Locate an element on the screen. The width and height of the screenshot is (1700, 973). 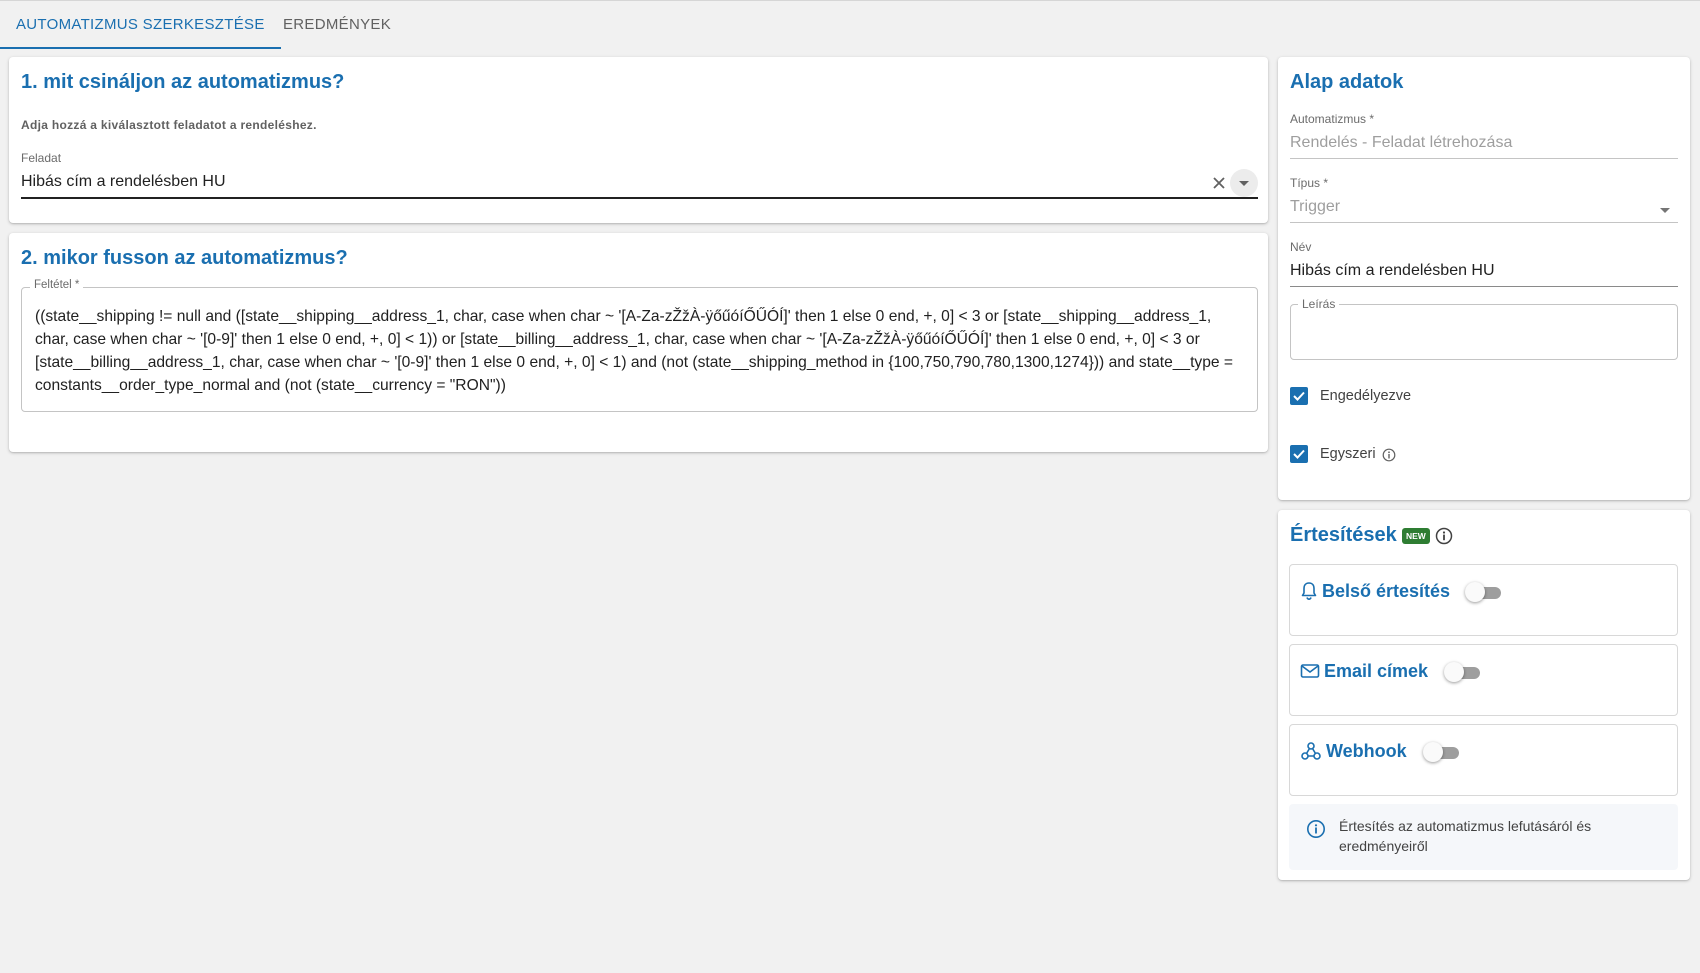
close-icon is located at coordinates (1219, 183).